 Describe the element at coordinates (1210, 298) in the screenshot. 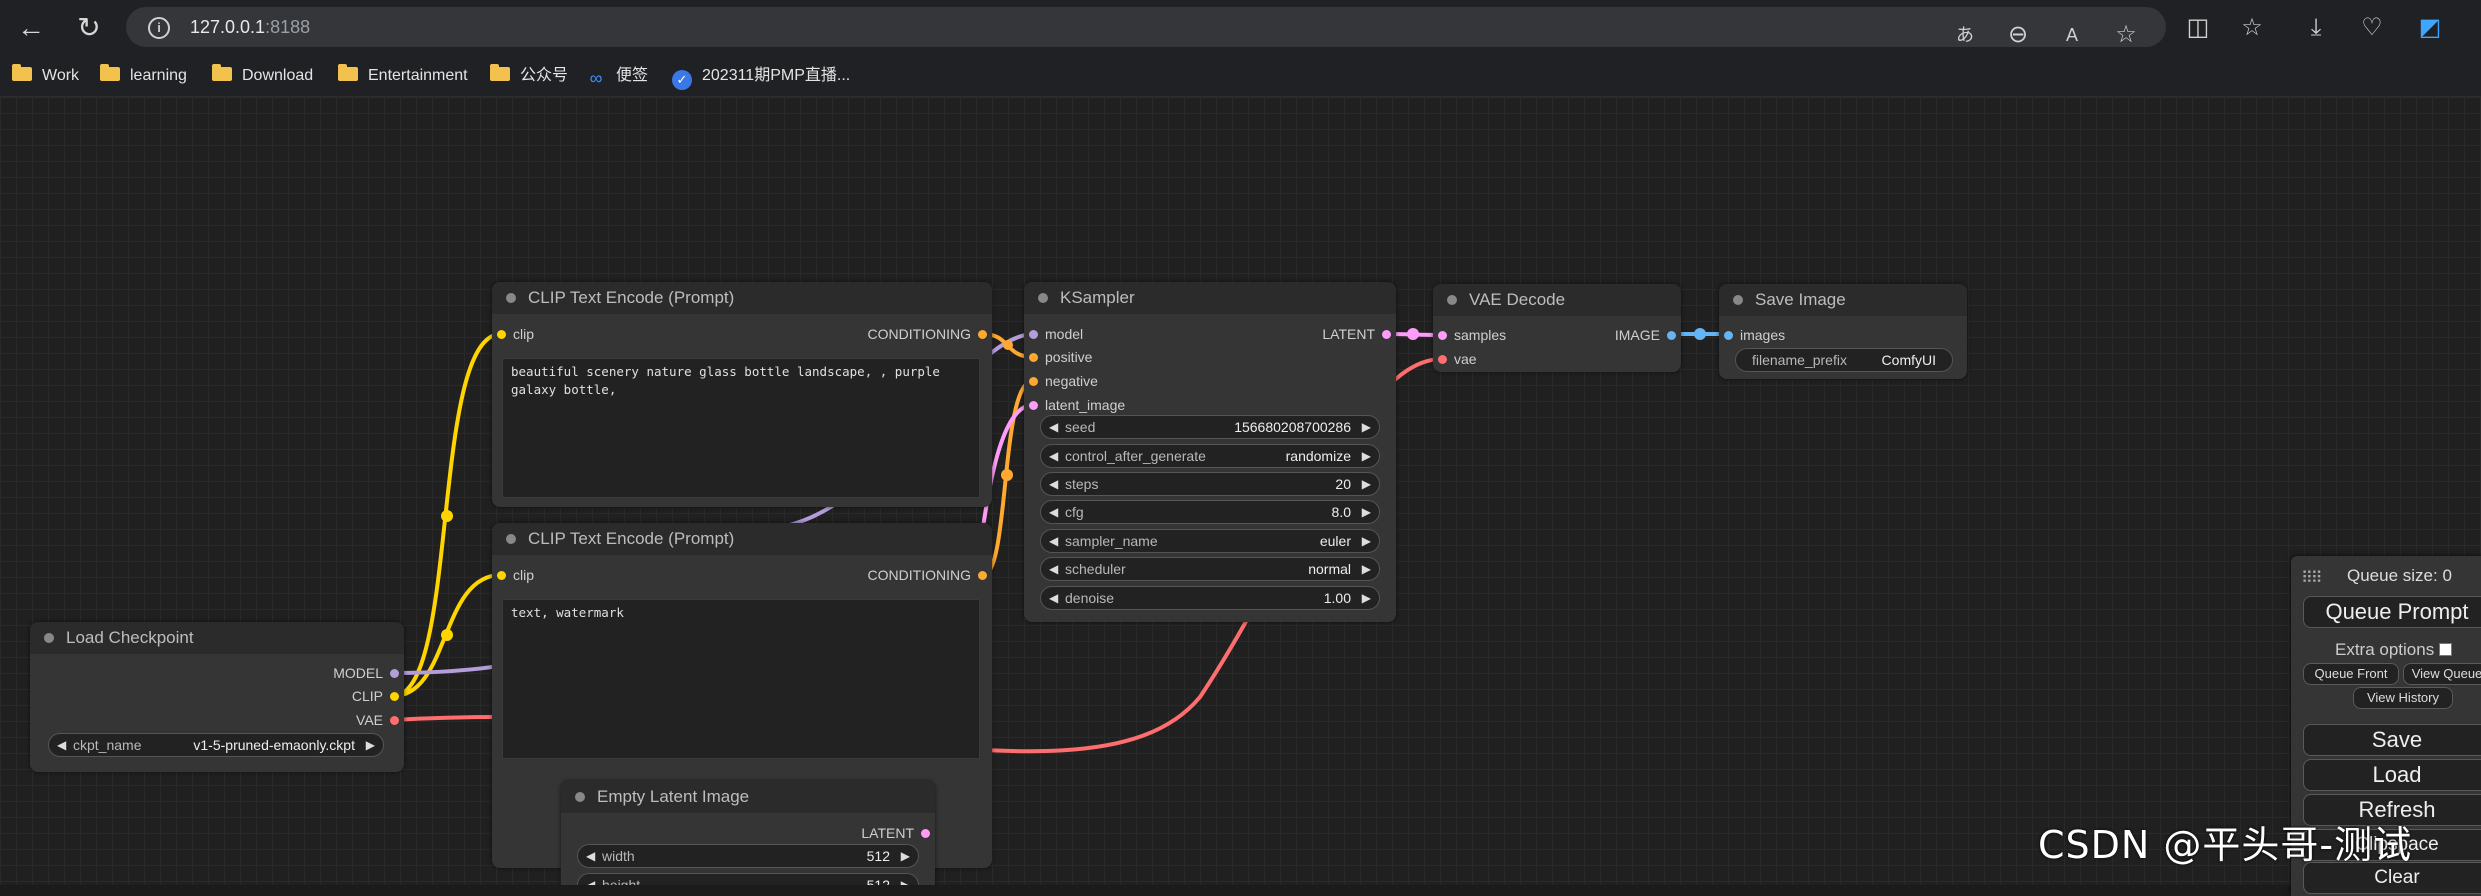

I see `node-title-bar: KSampler` at that location.